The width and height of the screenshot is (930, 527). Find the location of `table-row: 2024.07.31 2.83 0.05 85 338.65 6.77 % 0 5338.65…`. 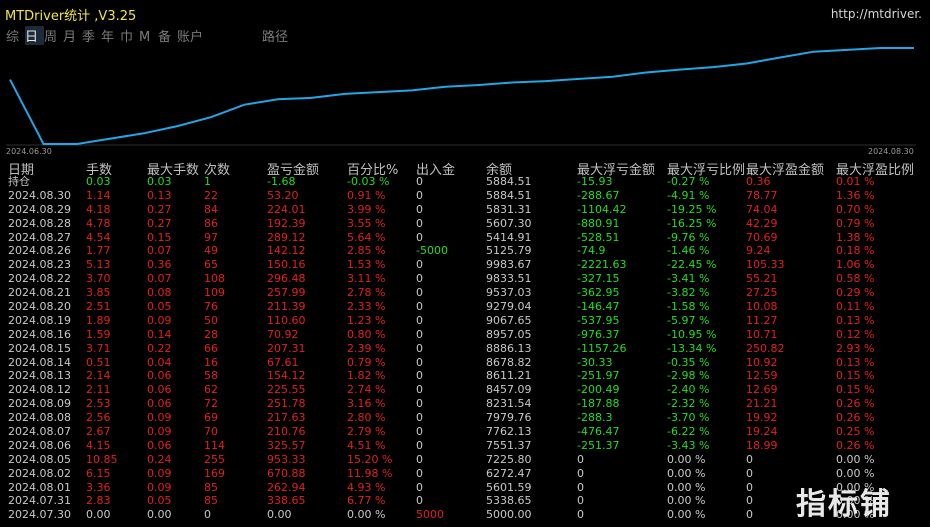

table-row: 2024.07.31 2.83 0.05 85 338.65 6.77 % 0 5338.65… is located at coordinates (465, 501).